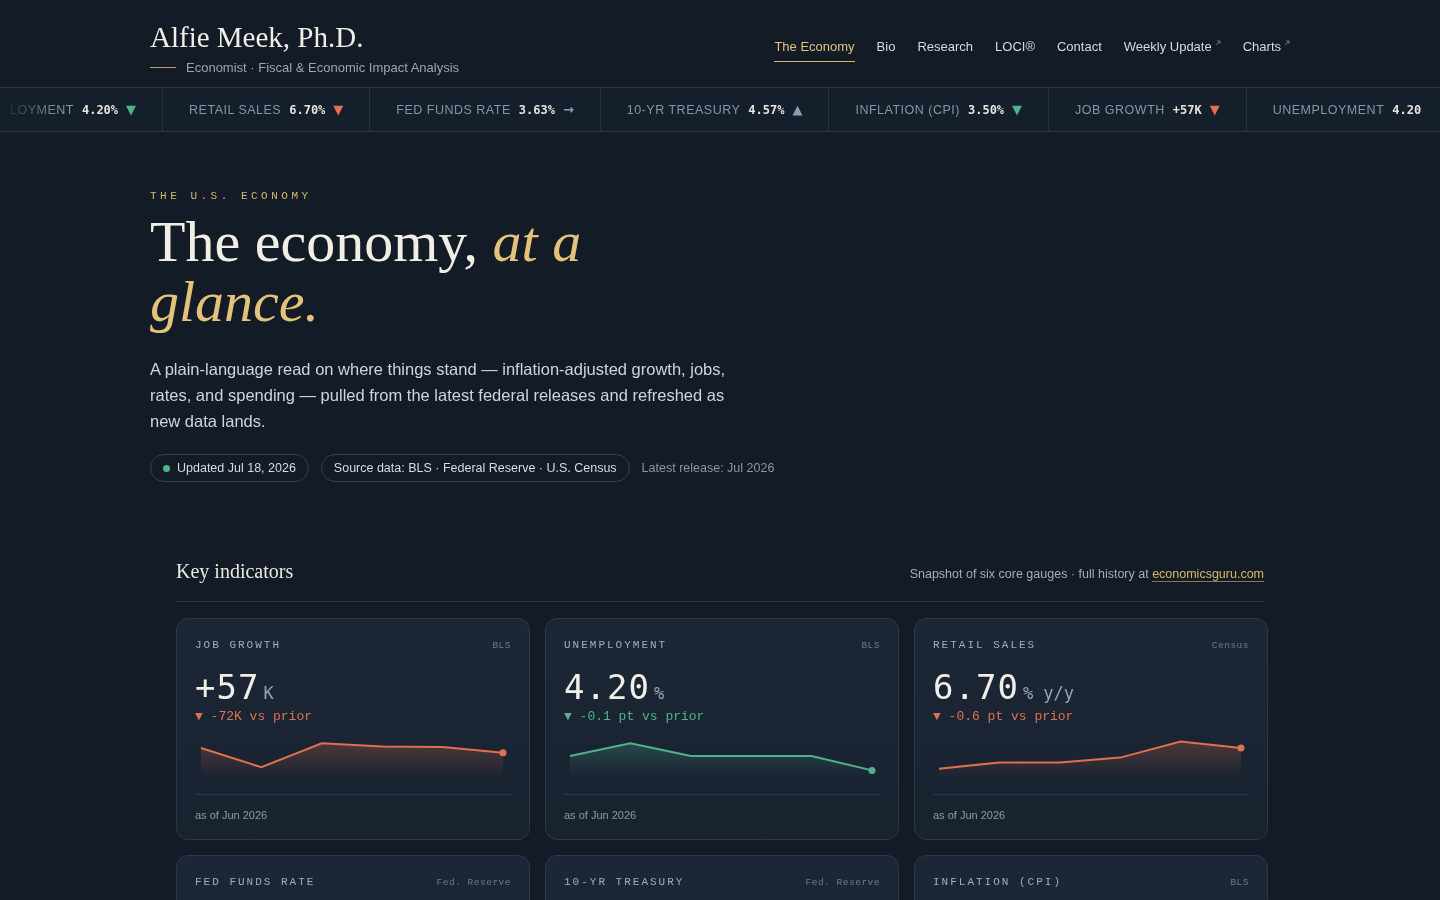  What do you see at coordinates (307, 109) in the screenshot?
I see `ticker-value: 6.70%` at bounding box center [307, 109].